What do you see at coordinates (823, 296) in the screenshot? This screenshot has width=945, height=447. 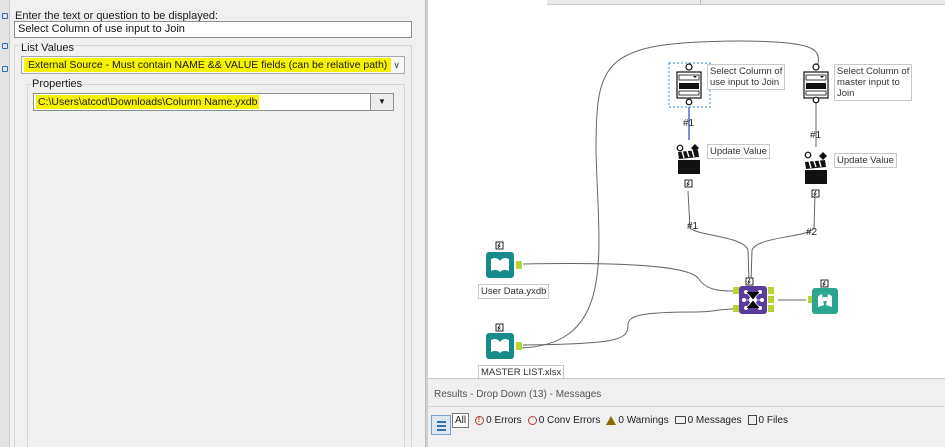 I see `browse-tool` at bounding box center [823, 296].